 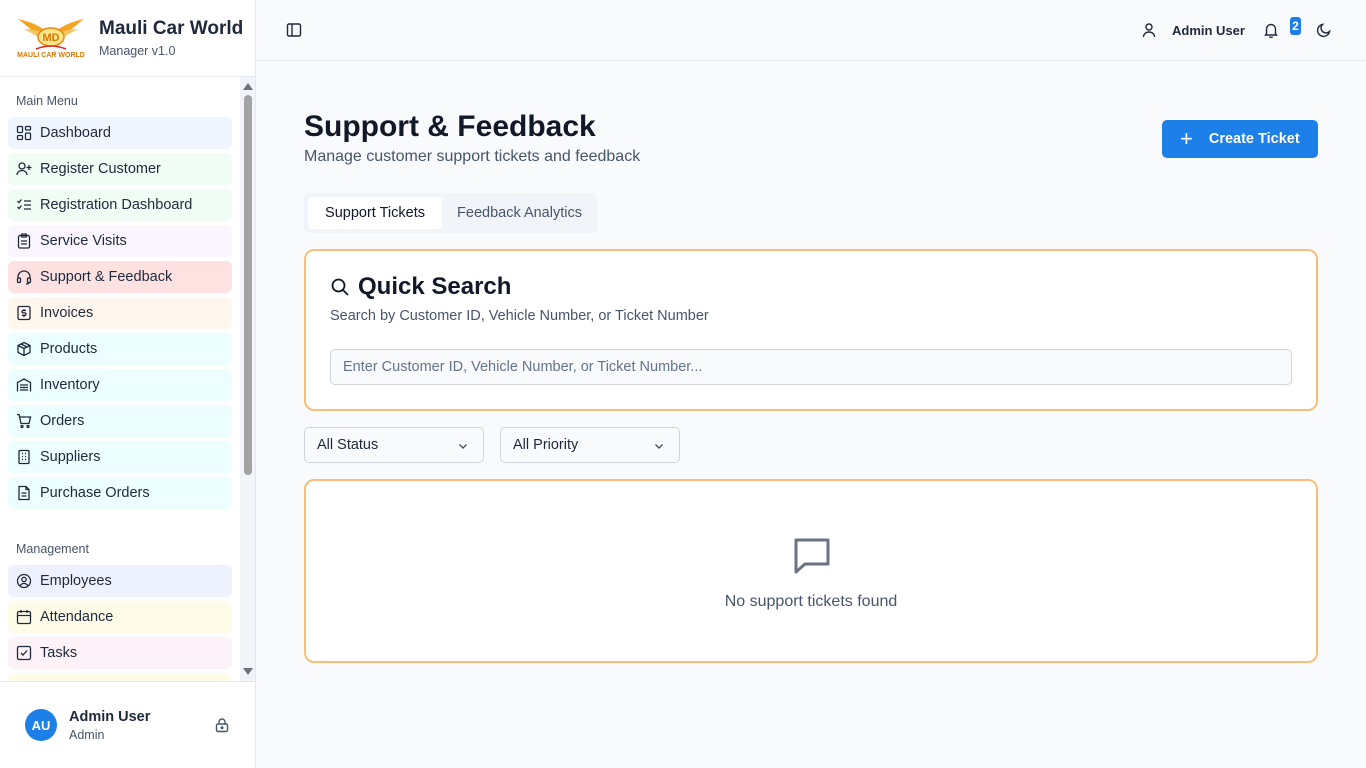 I want to click on sidebar-item-label: Service Visits, so click(x=83, y=241).